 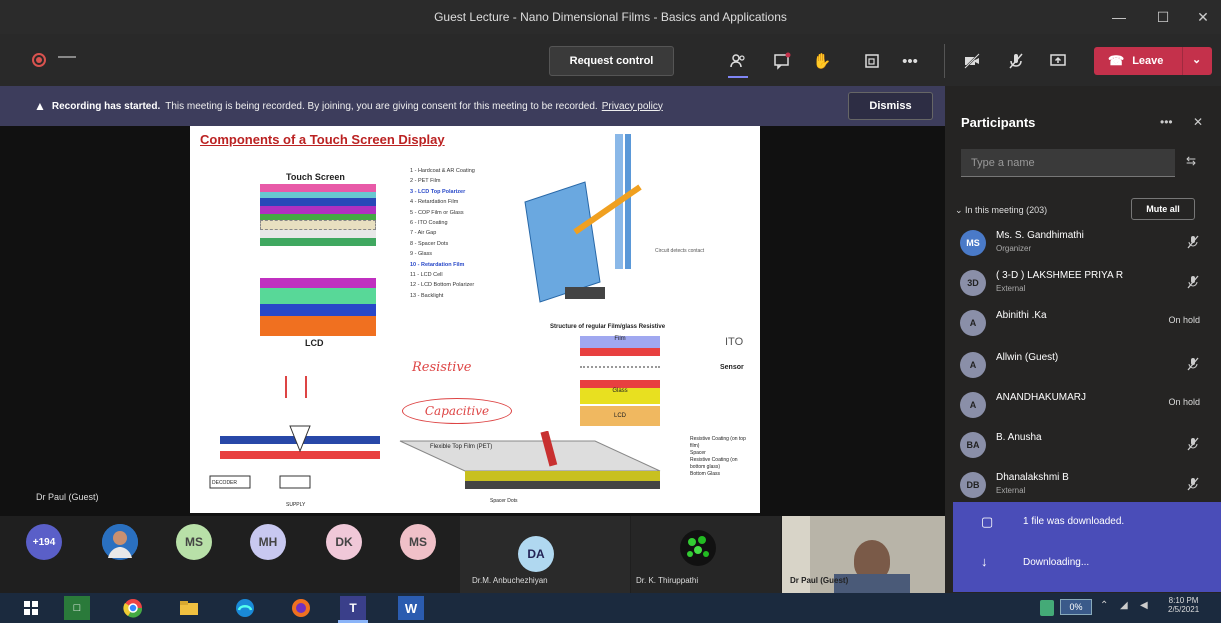 What do you see at coordinates (872, 61) in the screenshot?
I see `rooms-icon` at bounding box center [872, 61].